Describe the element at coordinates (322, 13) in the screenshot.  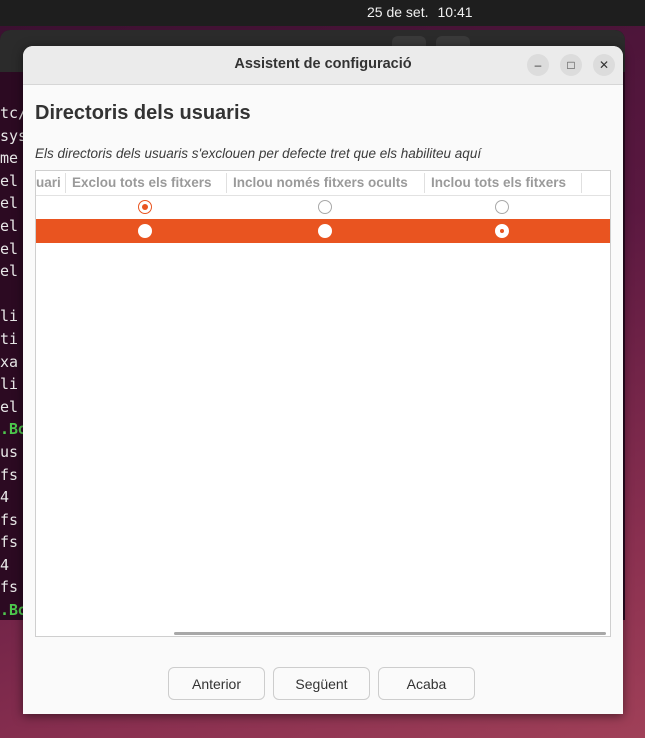
I see `top-bar: 25 de set. 10:41` at that location.